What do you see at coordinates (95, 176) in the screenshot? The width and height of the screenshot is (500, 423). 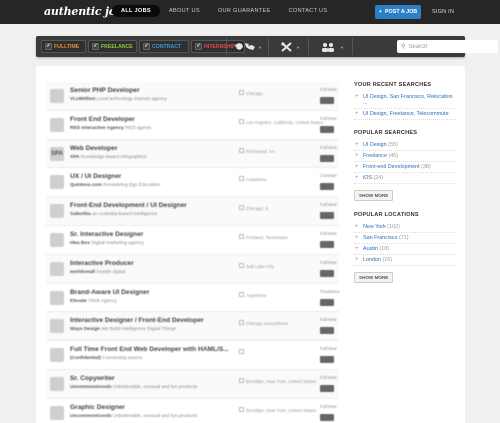 I see `job-title: UX / UI Designer` at bounding box center [95, 176].